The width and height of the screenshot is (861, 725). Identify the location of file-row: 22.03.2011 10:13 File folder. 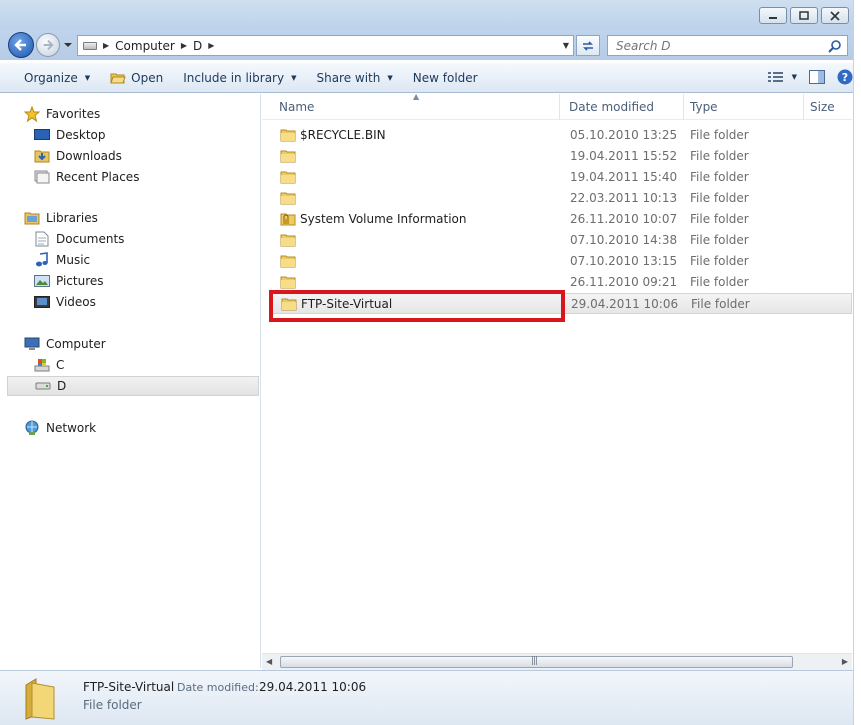
(561, 198).